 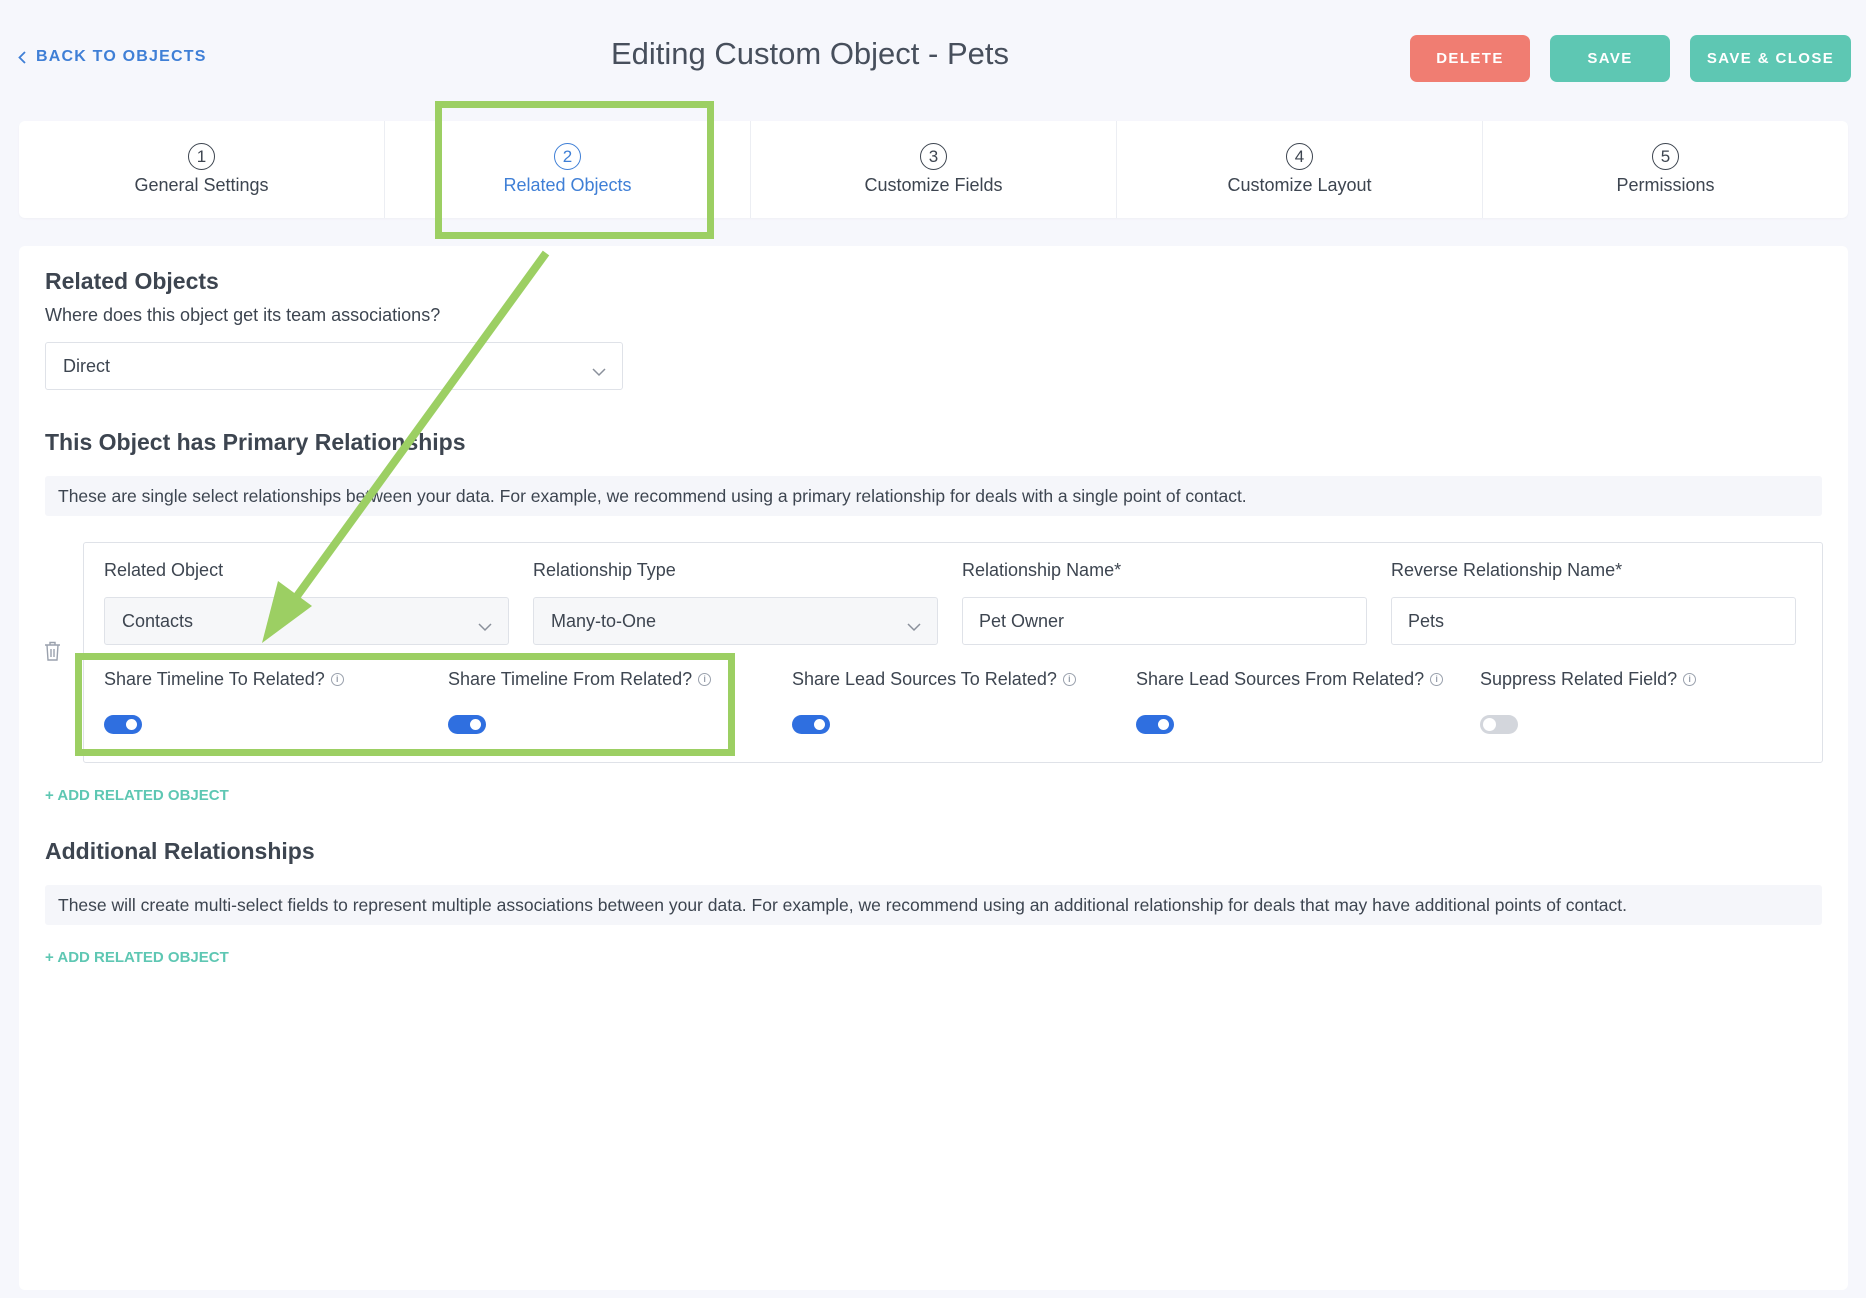 I want to click on team-association-value: Direct, so click(x=87, y=365).